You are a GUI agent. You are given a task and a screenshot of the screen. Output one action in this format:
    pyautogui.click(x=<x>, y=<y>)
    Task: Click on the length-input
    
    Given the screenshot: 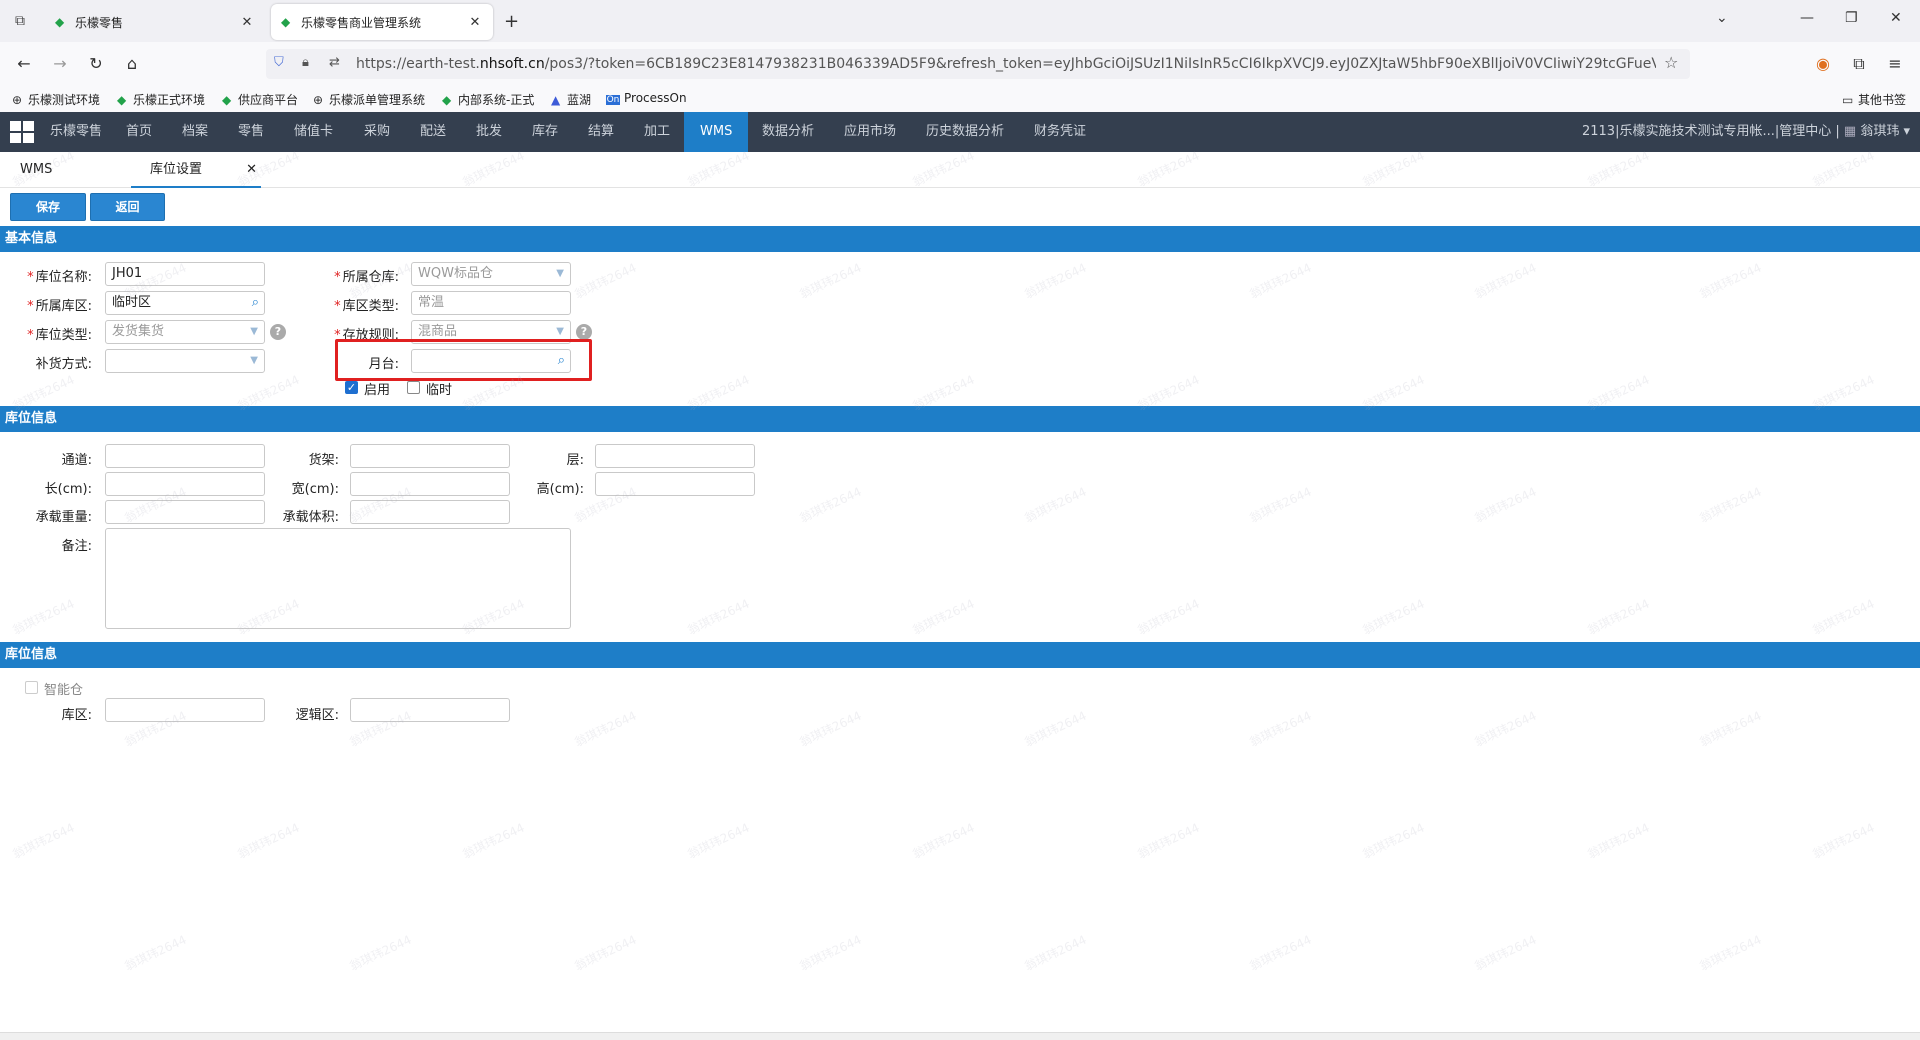 What is the action you would take?
    pyautogui.click(x=185, y=484)
    